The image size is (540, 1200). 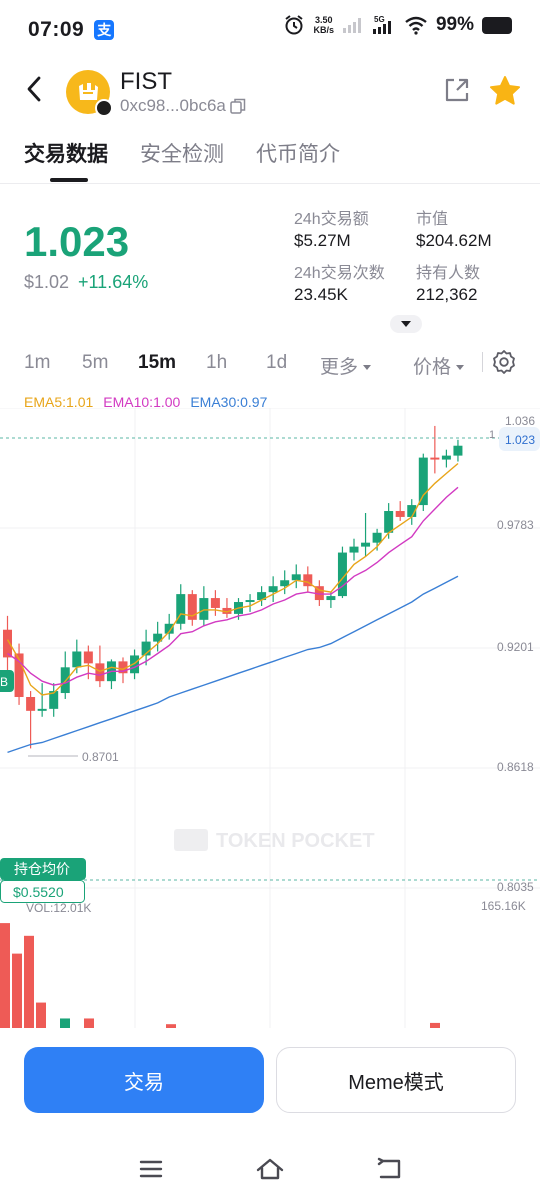 I want to click on avg-cost-value: $0.5520, so click(x=38, y=892).